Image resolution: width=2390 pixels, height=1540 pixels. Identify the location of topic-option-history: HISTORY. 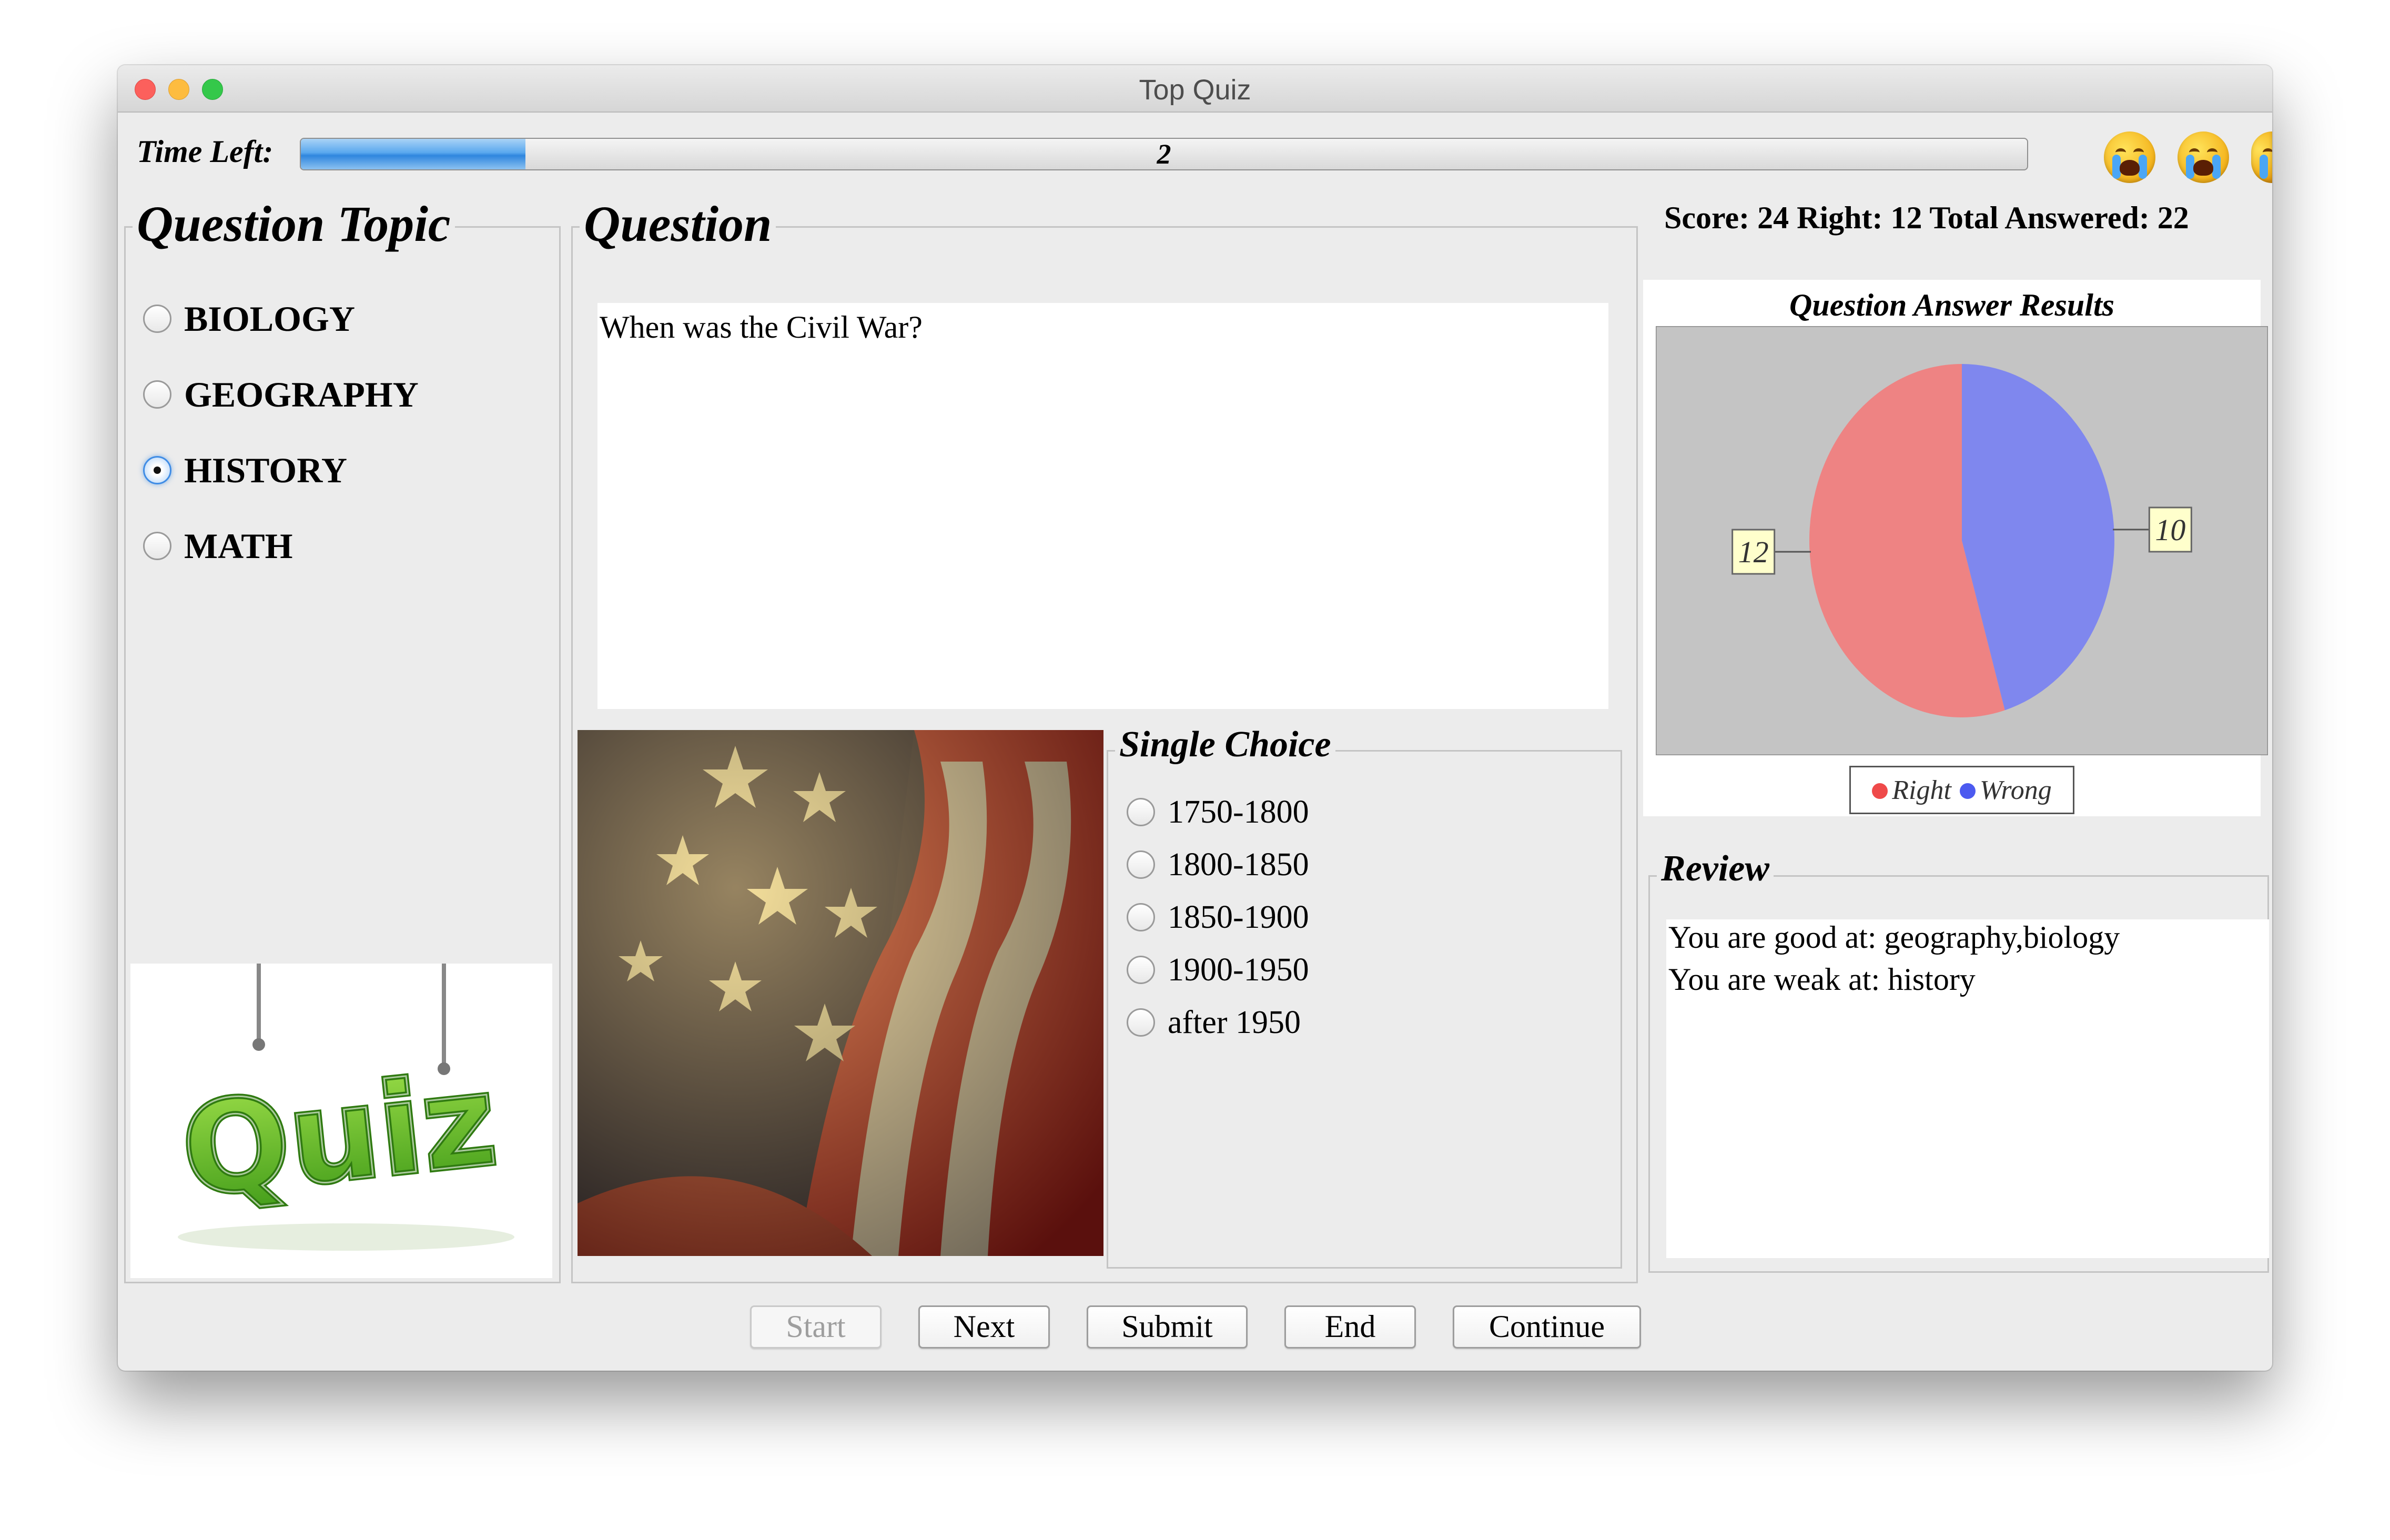
(245, 470).